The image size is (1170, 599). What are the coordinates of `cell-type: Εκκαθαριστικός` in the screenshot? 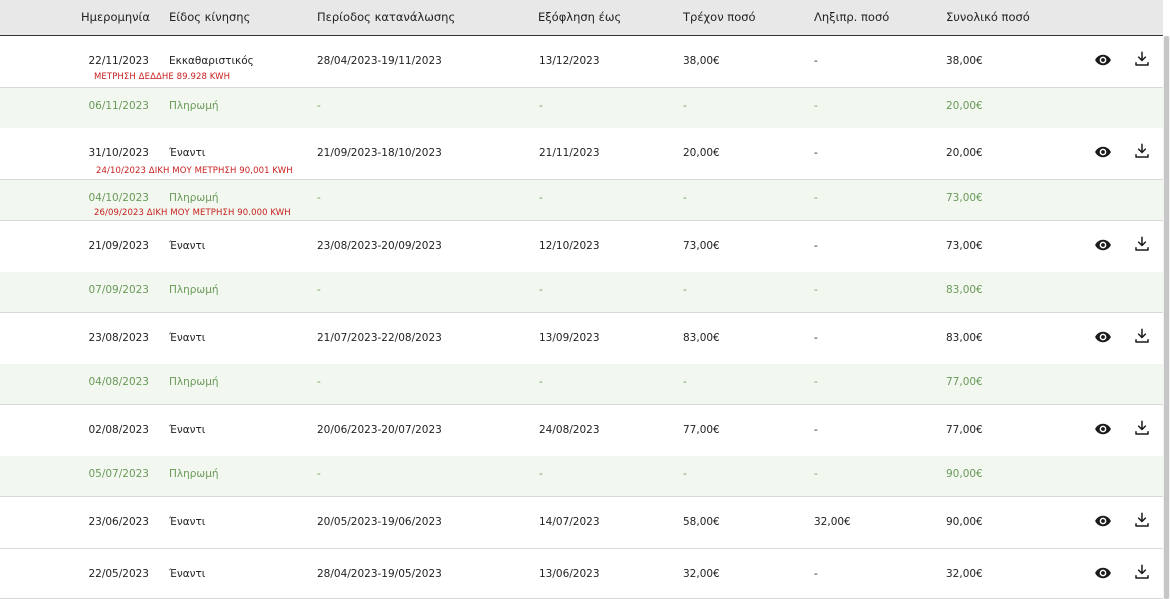 It's located at (211, 61).